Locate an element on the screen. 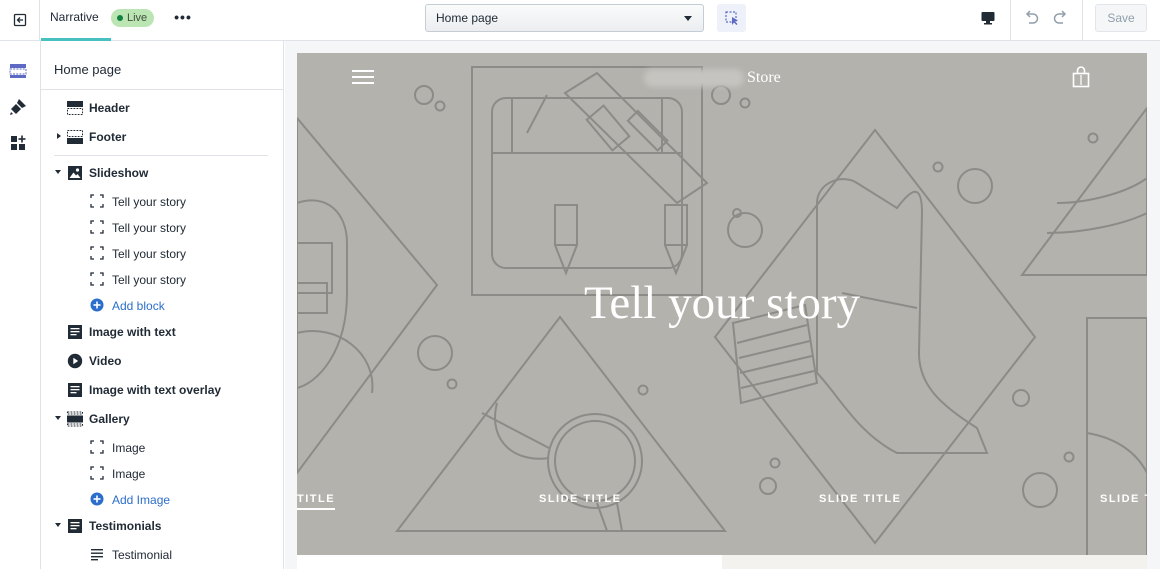 The width and height of the screenshot is (1160, 569). add-block-button: Add block is located at coordinates (162, 305).